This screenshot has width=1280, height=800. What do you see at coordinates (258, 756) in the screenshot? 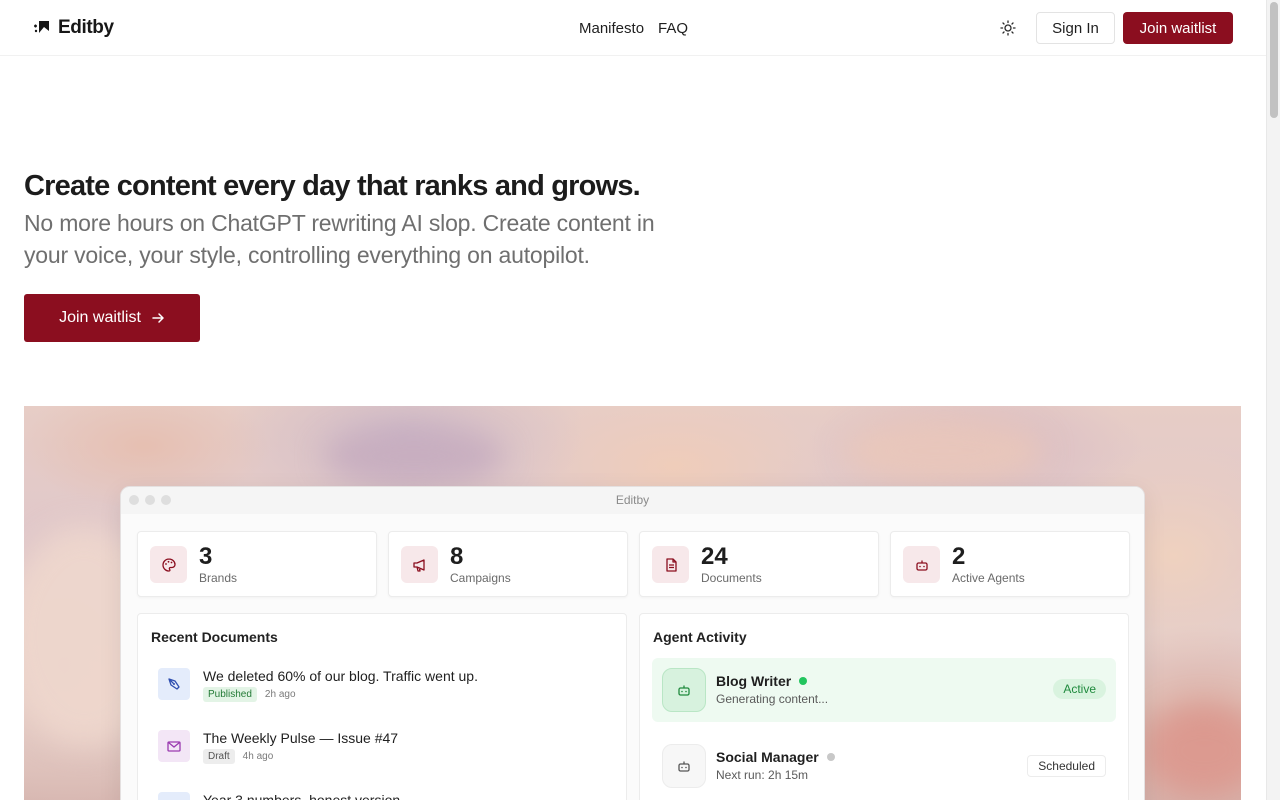
I see `document-timestamp: 4h ago` at bounding box center [258, 756].